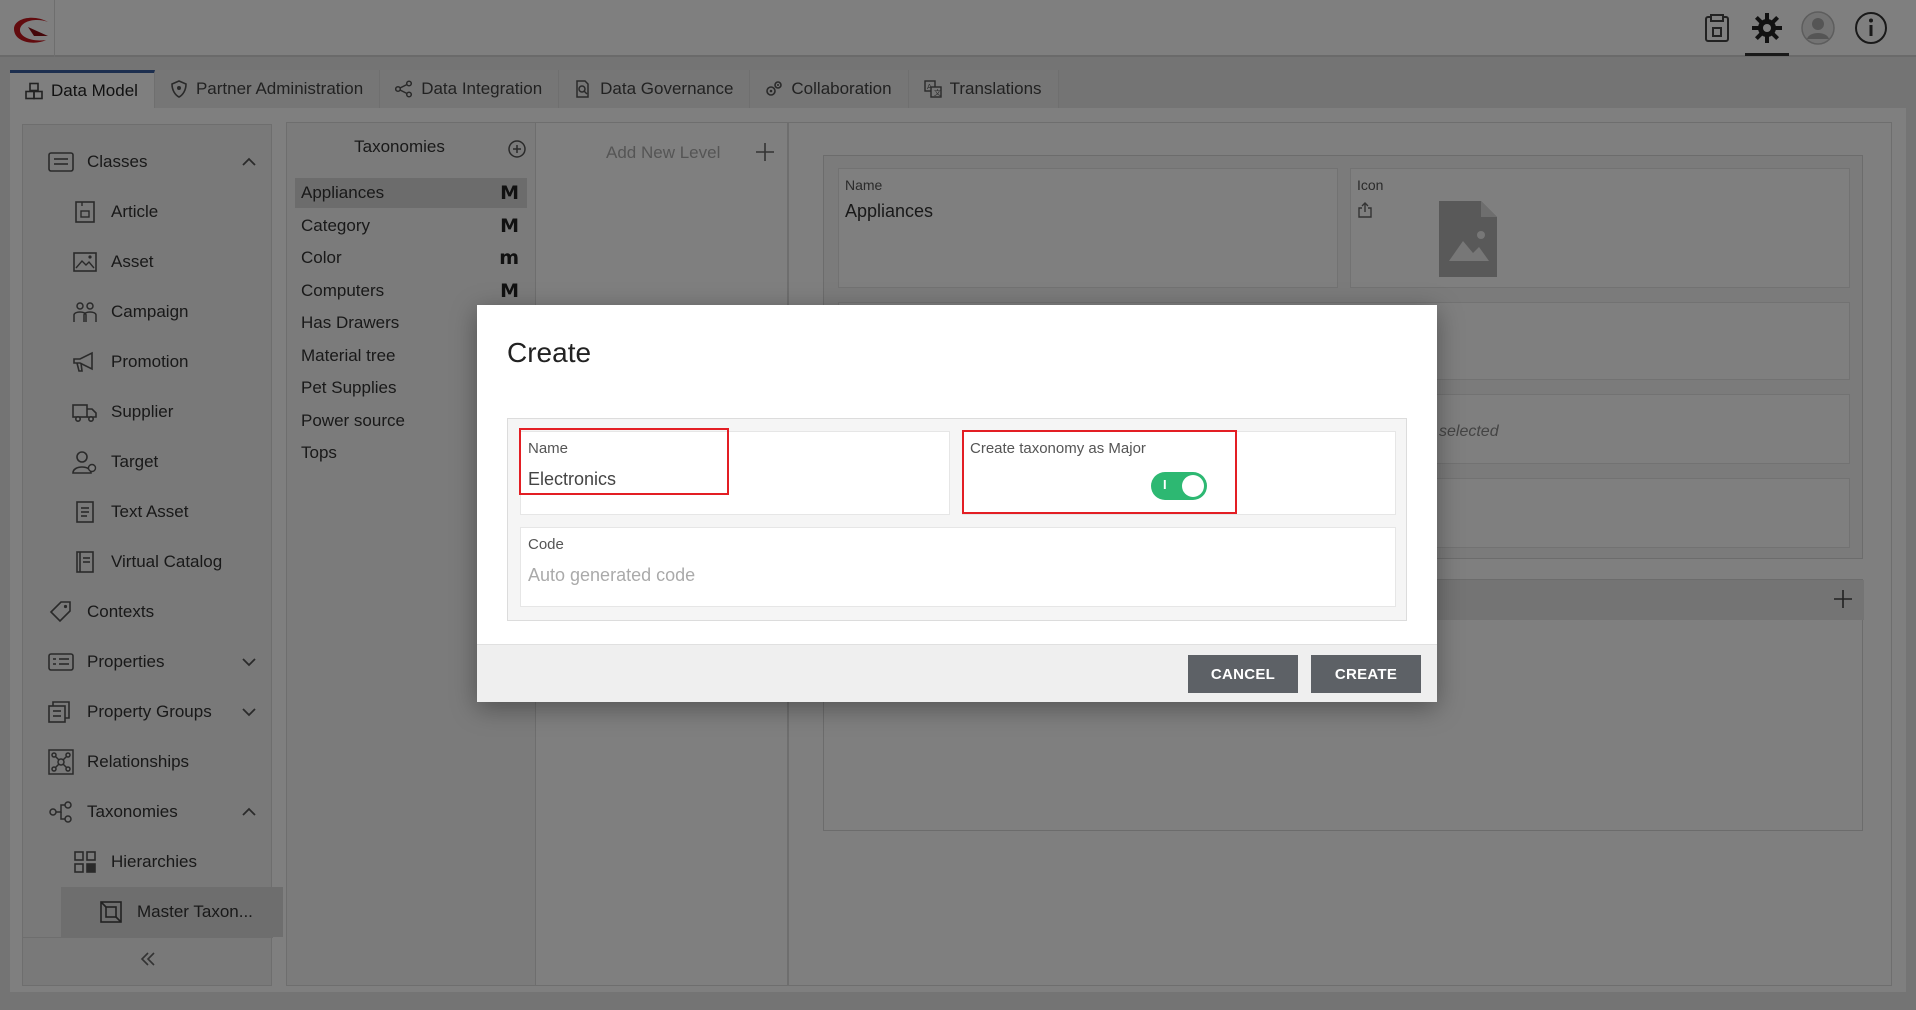 Image resolution: width=1916 pixels, height=1010 pixels. Describe the element at coordinates (546, 544) in the screenshot. I see `code-label: Code` at that location.